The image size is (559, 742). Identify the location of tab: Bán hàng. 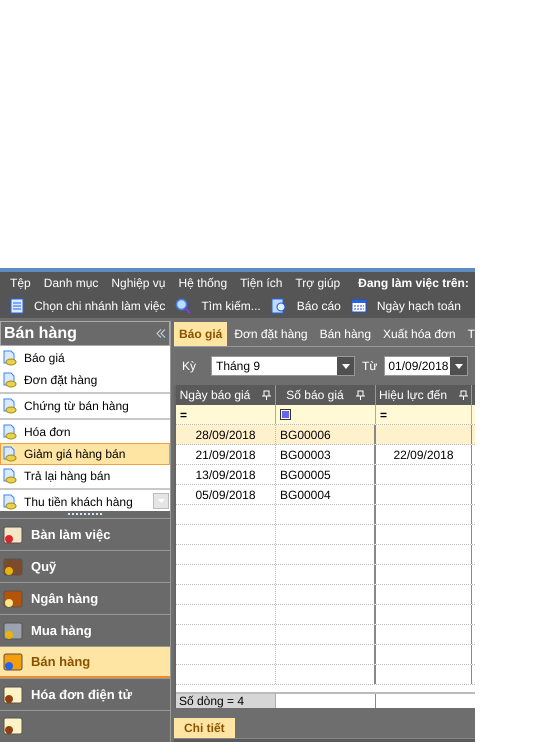
(345, 334).